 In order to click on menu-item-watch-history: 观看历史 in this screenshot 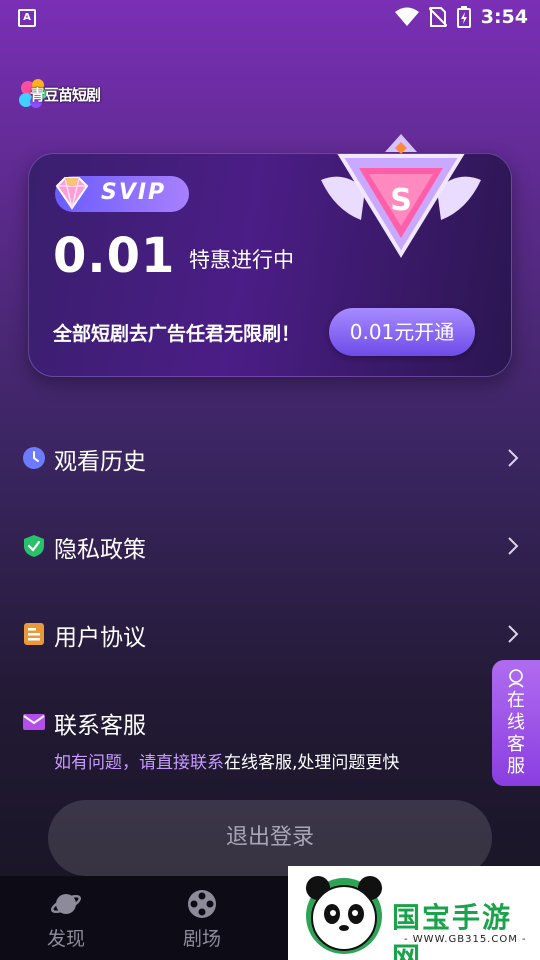, I will do `click(270, 458)`.